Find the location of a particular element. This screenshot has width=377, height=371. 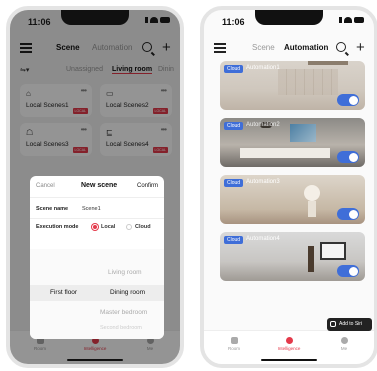

picker-room-option: Master bedroom is located at coordinates (123, 312).